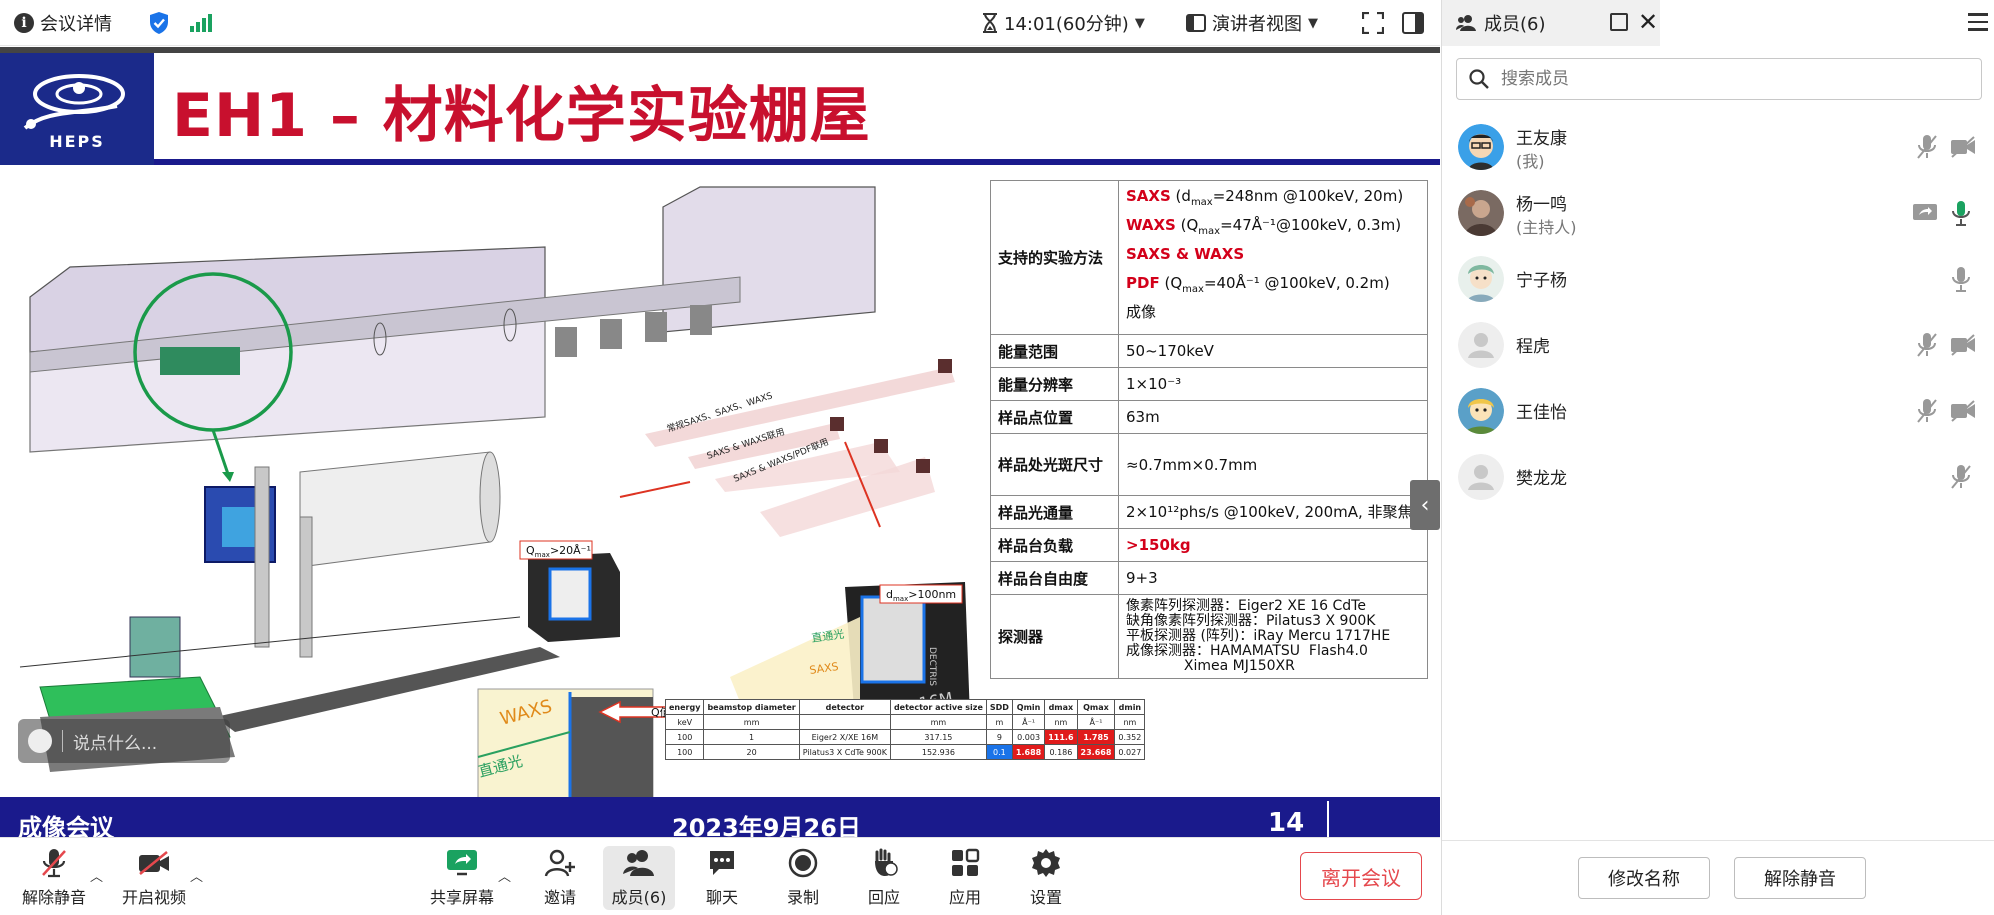  What do you see at coordinates (1148, 196) in the screenshot?
I see `method-name: SAXS` at bounding box center [1148, 196].